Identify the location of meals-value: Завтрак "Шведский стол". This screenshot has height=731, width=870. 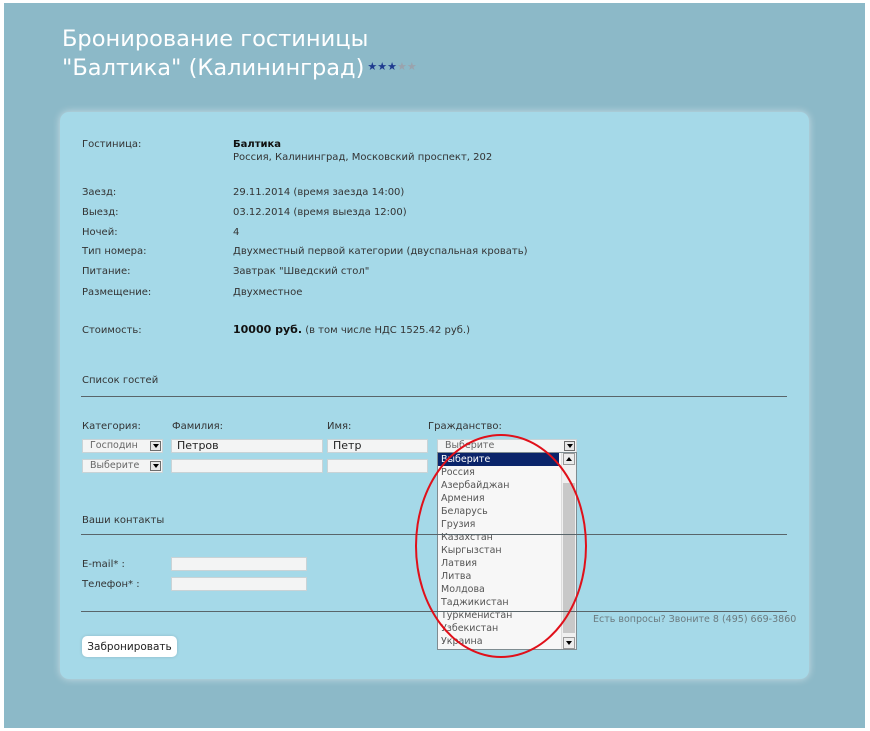
(301, 271).